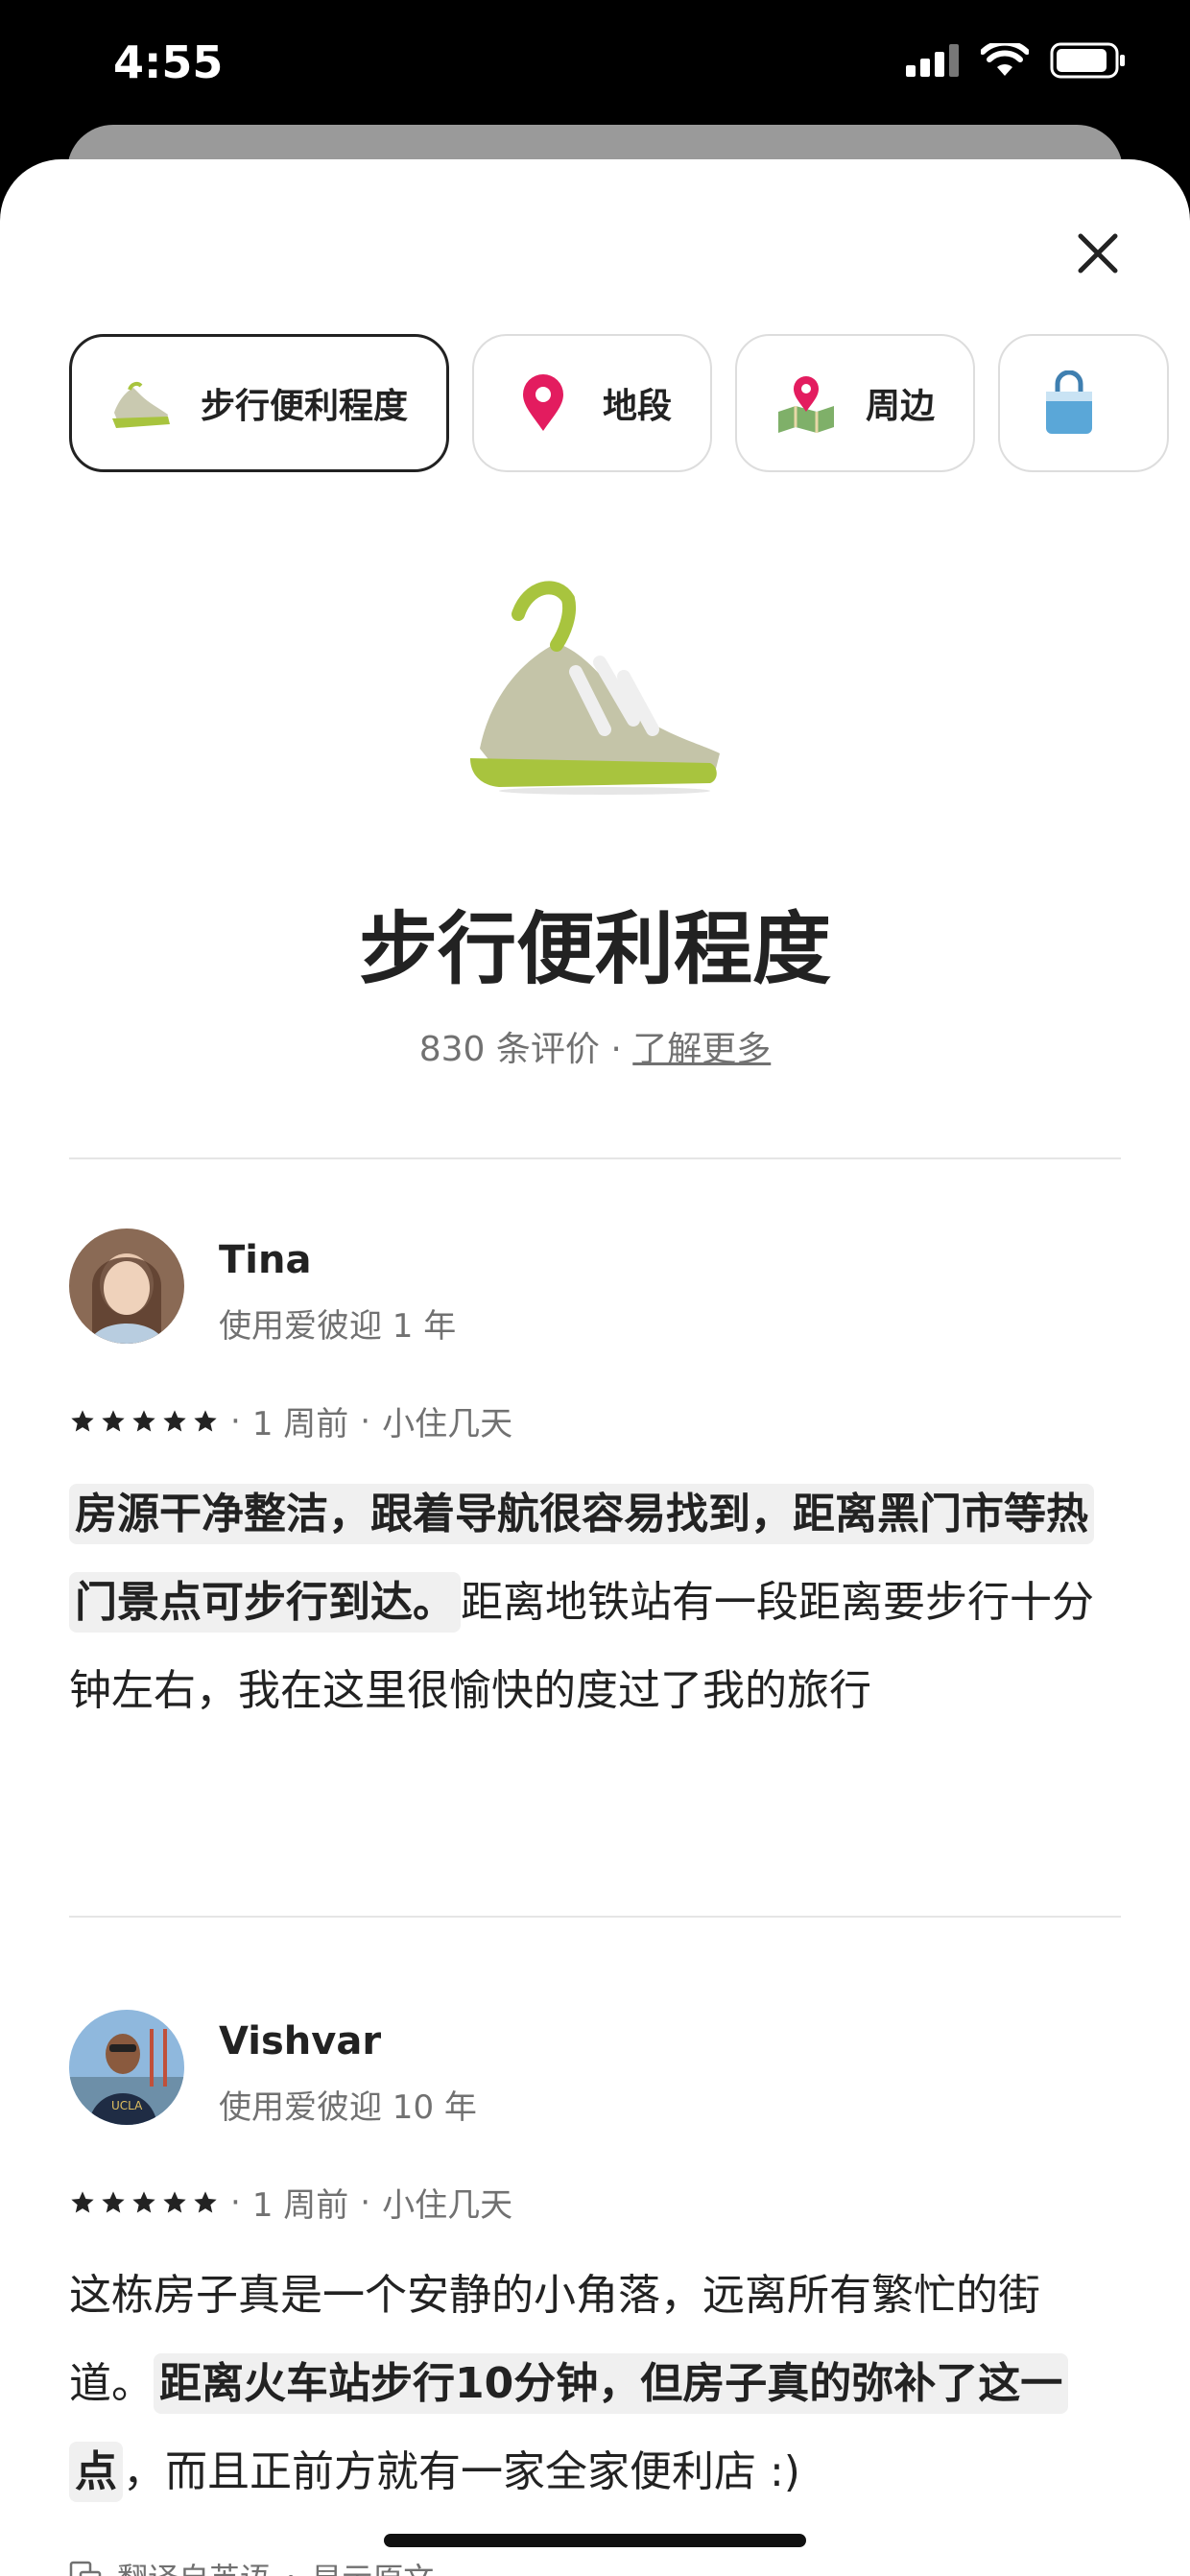 This screenshot has width=1190, height=2576. I want to click on translation-note: 翻译自英语, so click(194, 2565).